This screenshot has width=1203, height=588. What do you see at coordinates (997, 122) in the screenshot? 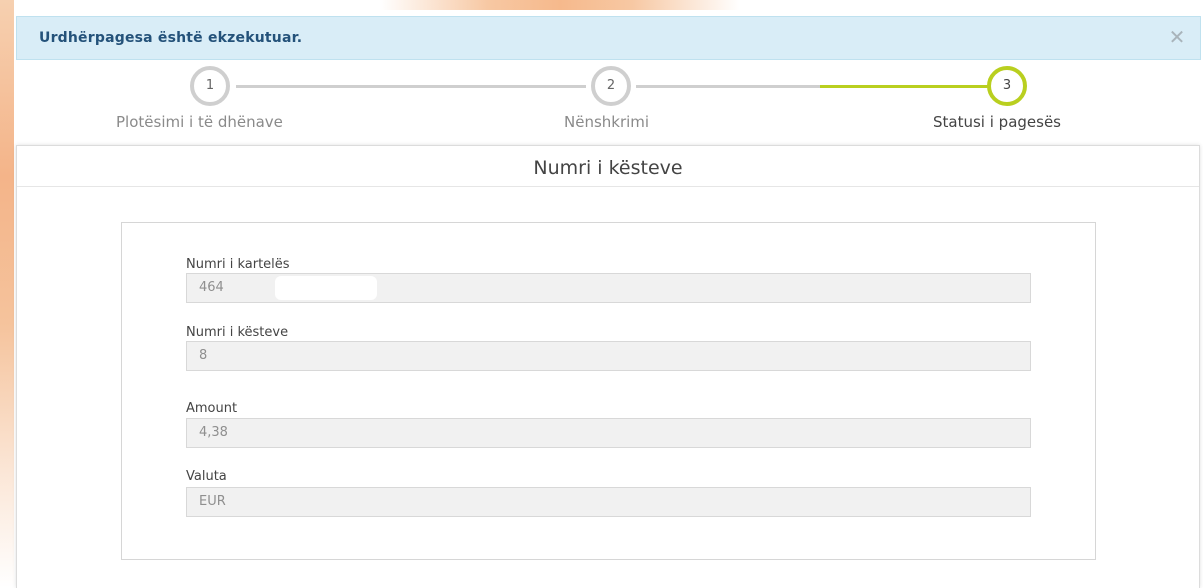
I see `step-3-label: Statusi i pagesës` at bounding box center [997, 122].